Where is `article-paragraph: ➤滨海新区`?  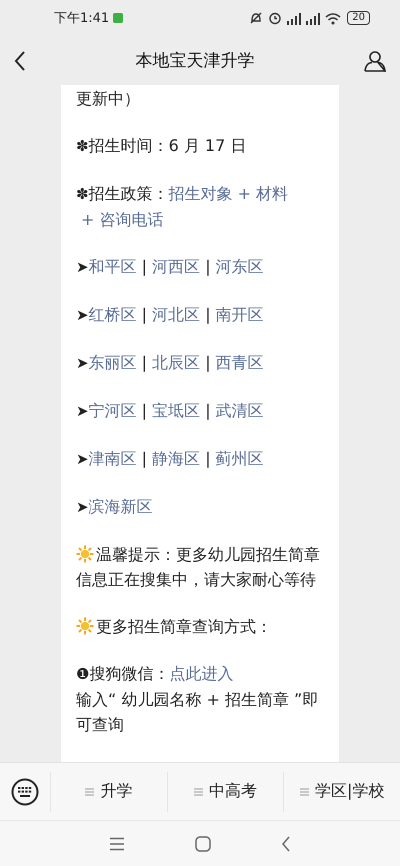 article-paragraph: ➤滨海新区 is located at coordinates (115, 507).